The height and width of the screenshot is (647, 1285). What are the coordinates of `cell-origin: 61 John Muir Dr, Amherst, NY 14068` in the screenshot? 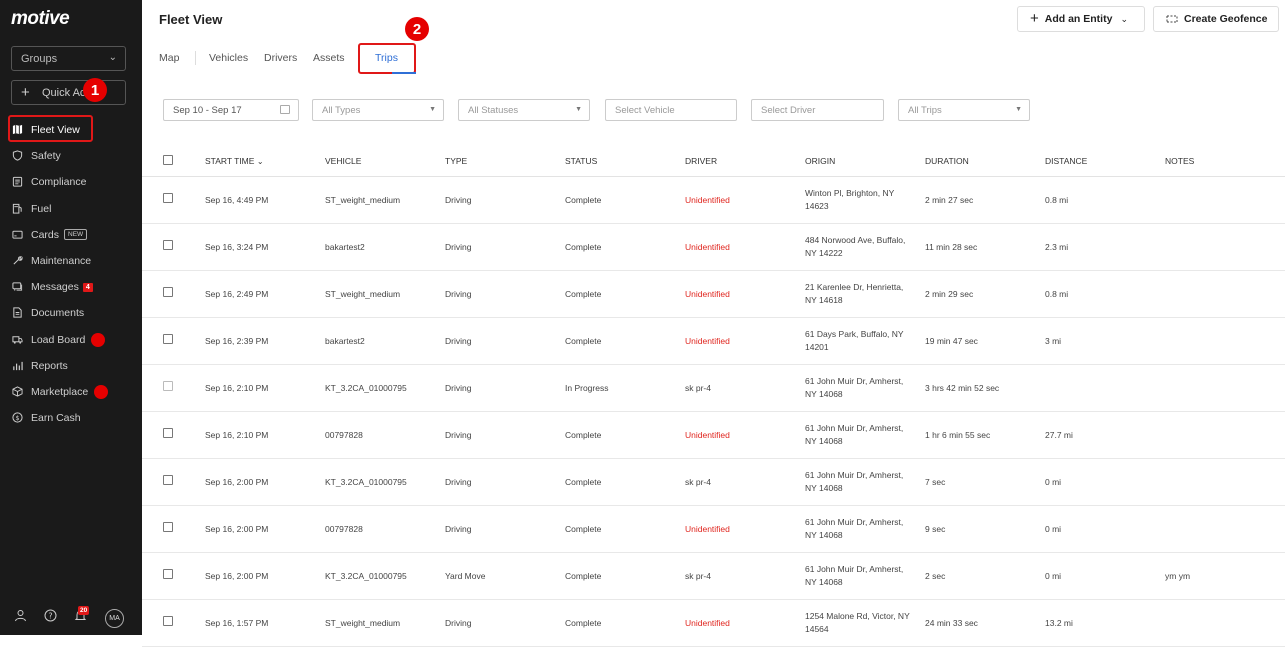 It's located at (865, 435).